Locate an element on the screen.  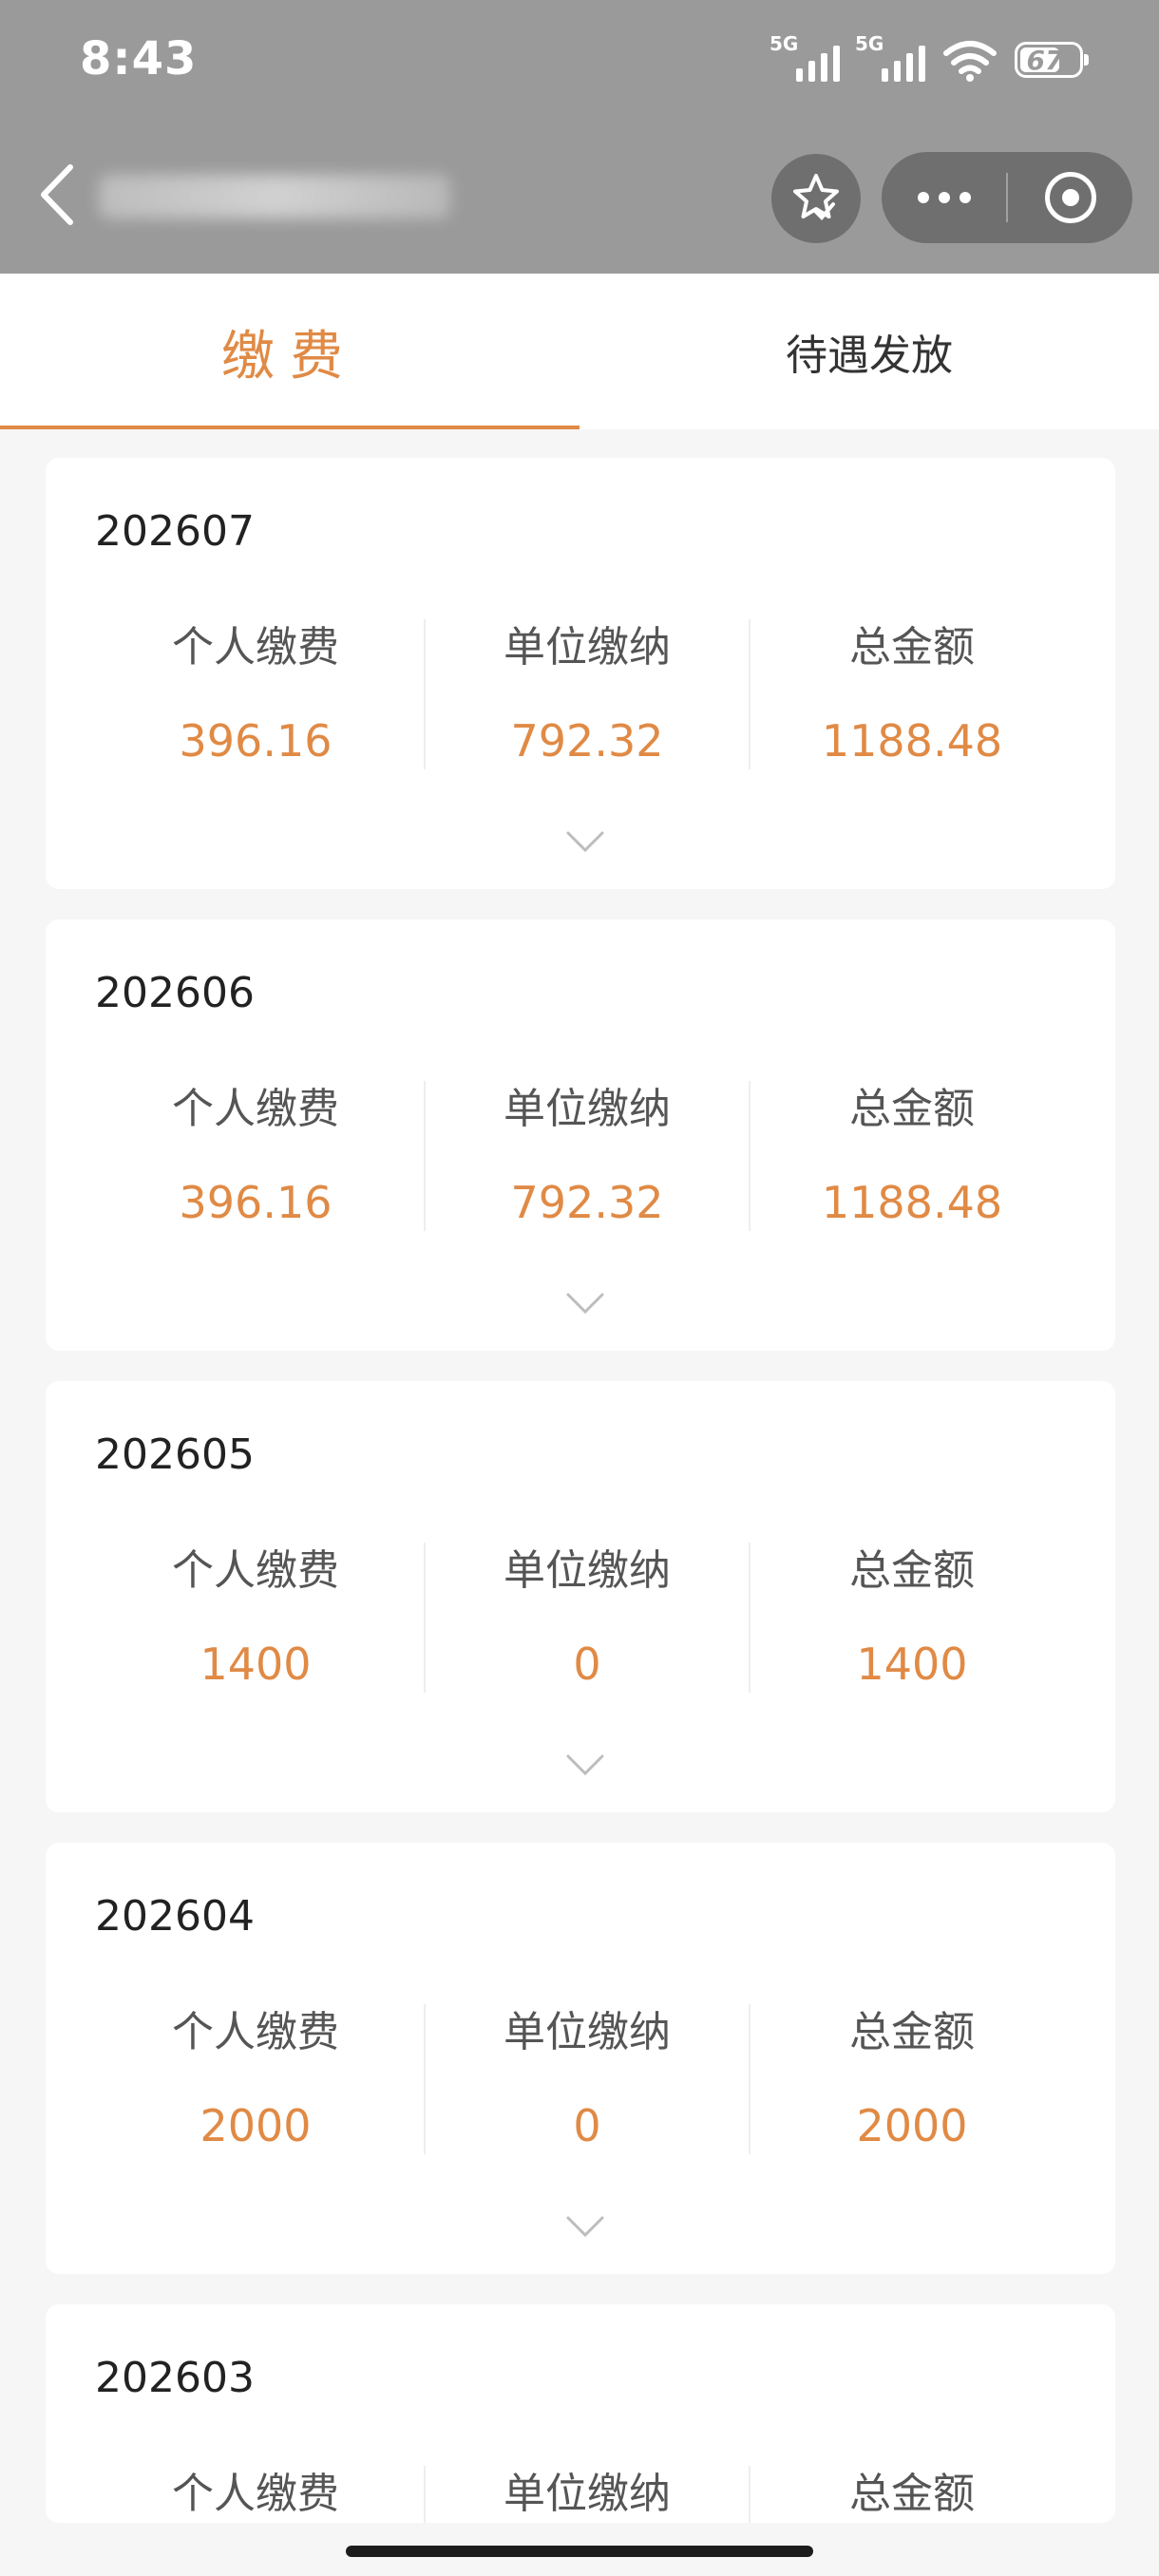
payment-record-card: 202603 个人缴费 单位缴纳 总金额 is located at coordinates (580, 2413).